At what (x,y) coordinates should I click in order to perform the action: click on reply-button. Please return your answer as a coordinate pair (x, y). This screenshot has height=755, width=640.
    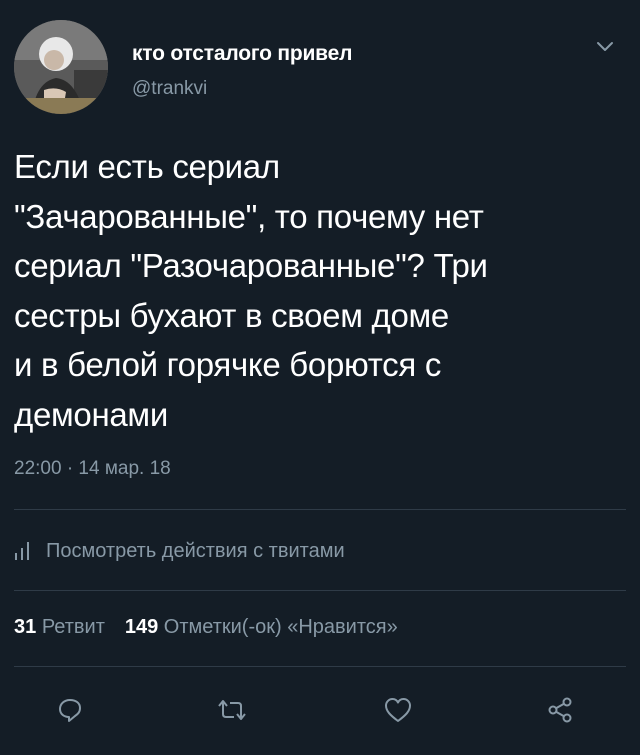
    Looking at the image, I should click on (70, 712).